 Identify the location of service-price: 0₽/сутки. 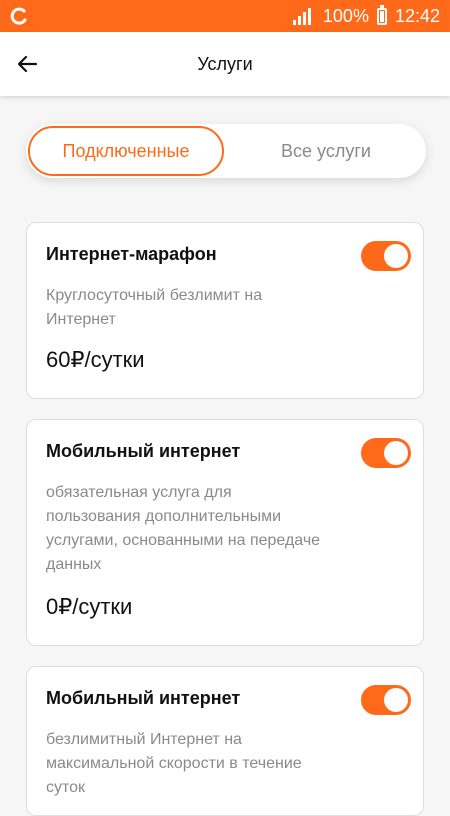
(89, 606).